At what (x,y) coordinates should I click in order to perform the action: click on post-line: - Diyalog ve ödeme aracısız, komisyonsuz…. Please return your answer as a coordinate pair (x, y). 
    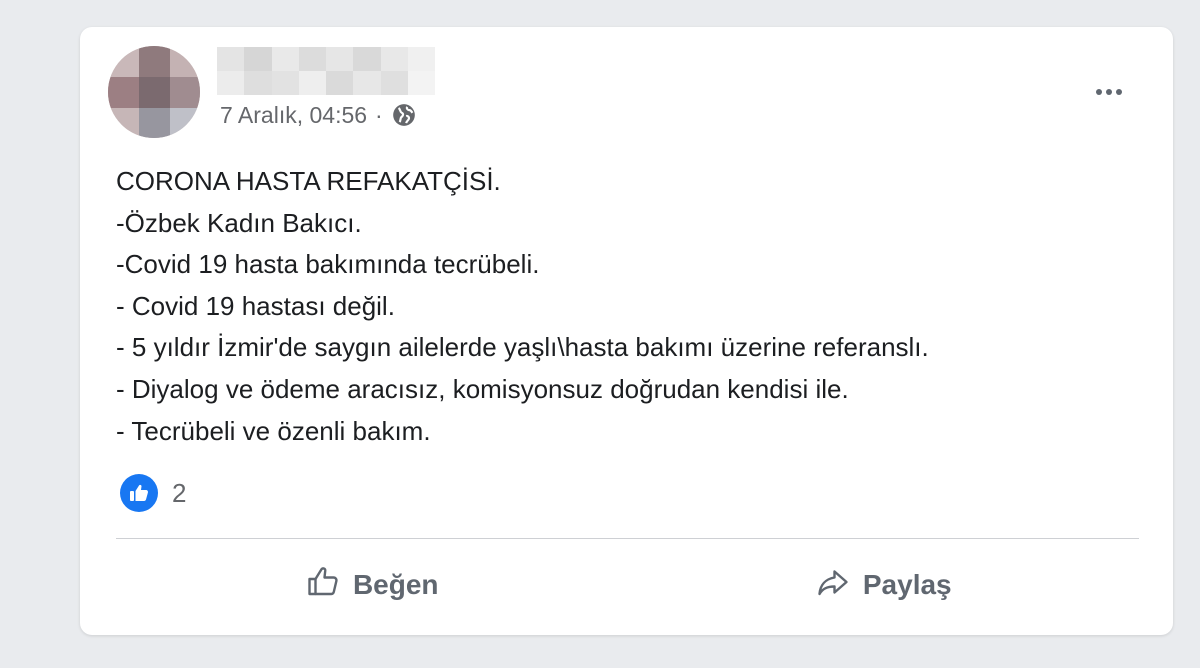
    Looking at the image, I should click on (482, 388).